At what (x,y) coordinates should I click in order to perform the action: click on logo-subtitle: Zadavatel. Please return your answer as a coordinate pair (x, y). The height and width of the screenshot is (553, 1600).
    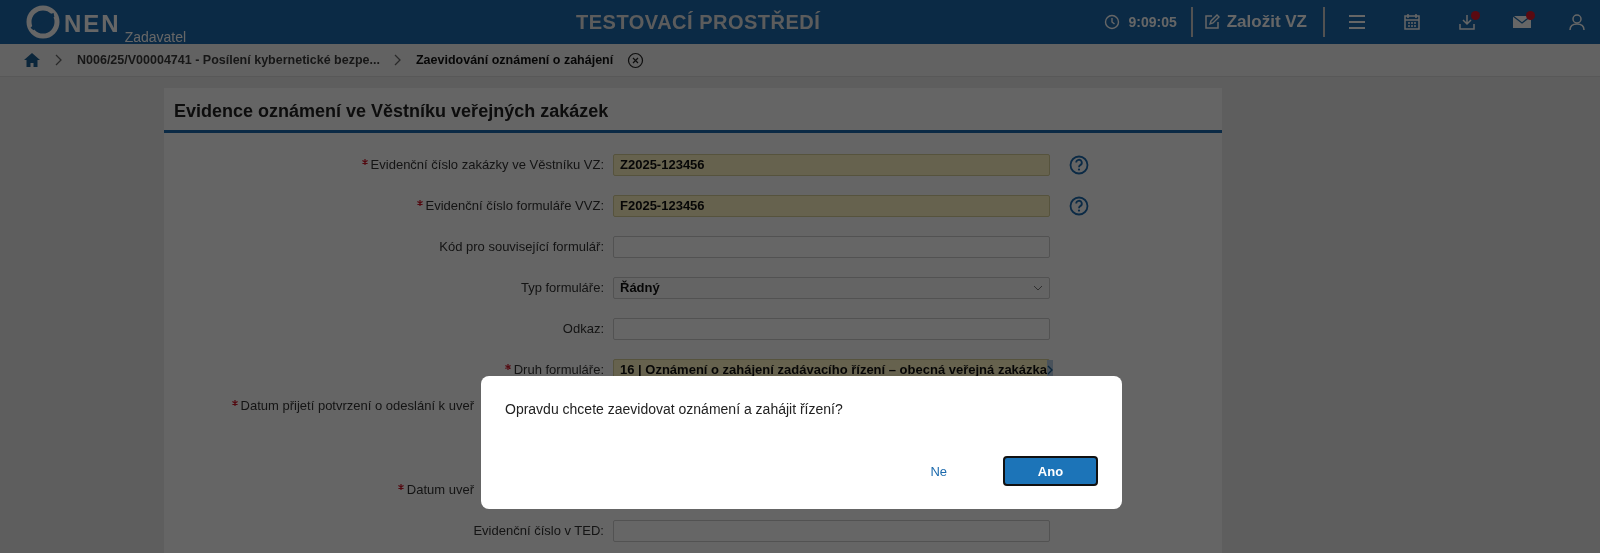
    Looking at the image, I should click on (155, 37).